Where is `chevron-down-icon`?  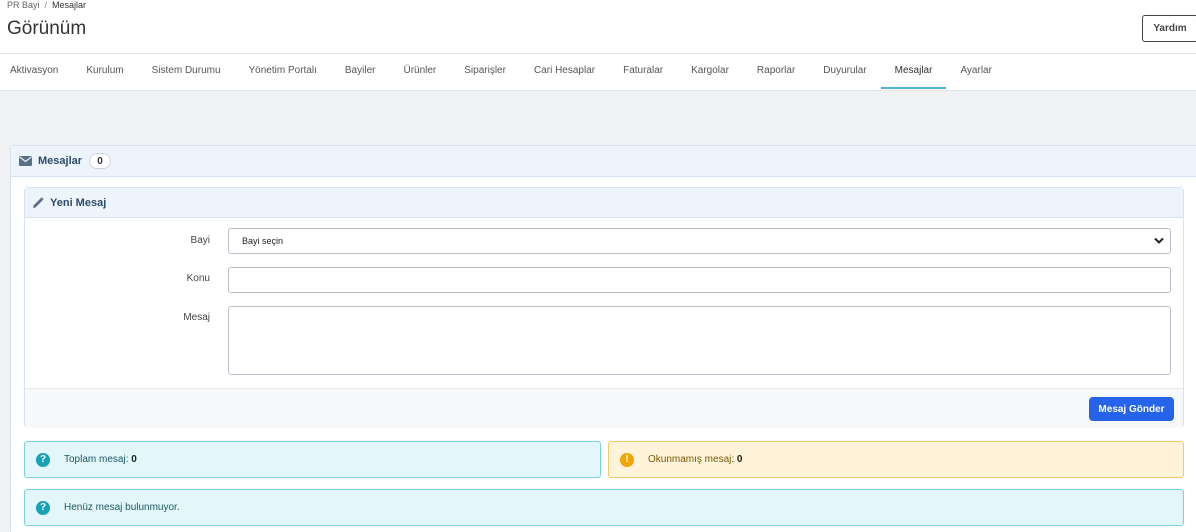 chevron-down-icon is located at coordinates (1159, 241).